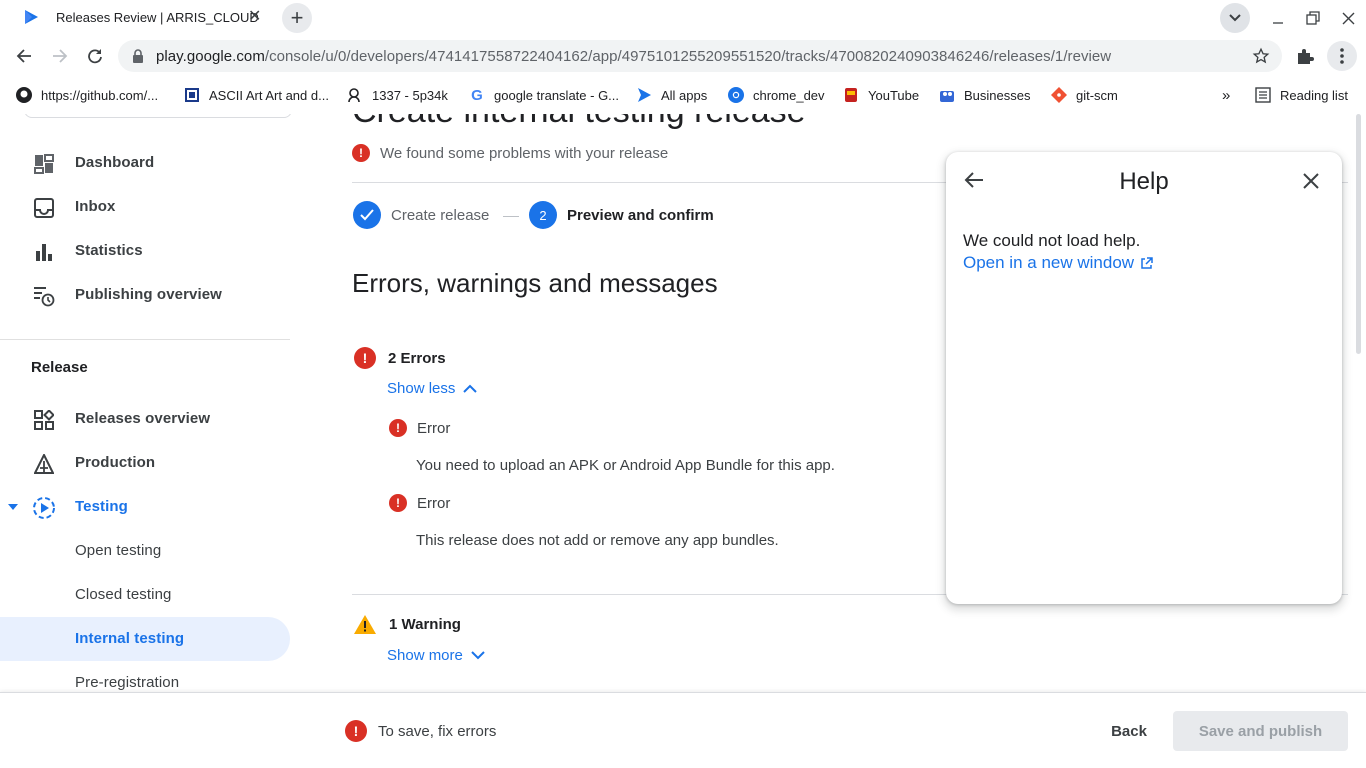 Image resolution: width=1366 pixels, height=768 pixels. What do you see at coordinates (1052, 240) in the screenshot?
I see `help-error-message: We could not load help.` at bounding box center [1052, 240].